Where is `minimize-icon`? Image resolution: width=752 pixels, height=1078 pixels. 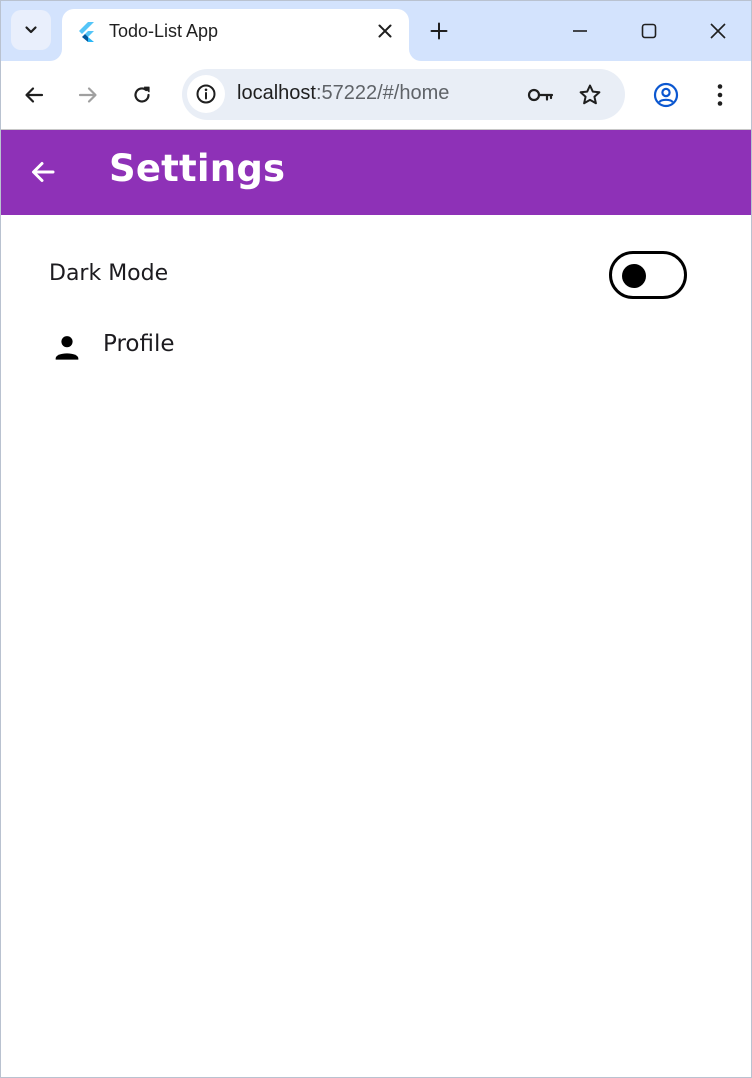 minimize-icon is located at coordinates (580, 31).